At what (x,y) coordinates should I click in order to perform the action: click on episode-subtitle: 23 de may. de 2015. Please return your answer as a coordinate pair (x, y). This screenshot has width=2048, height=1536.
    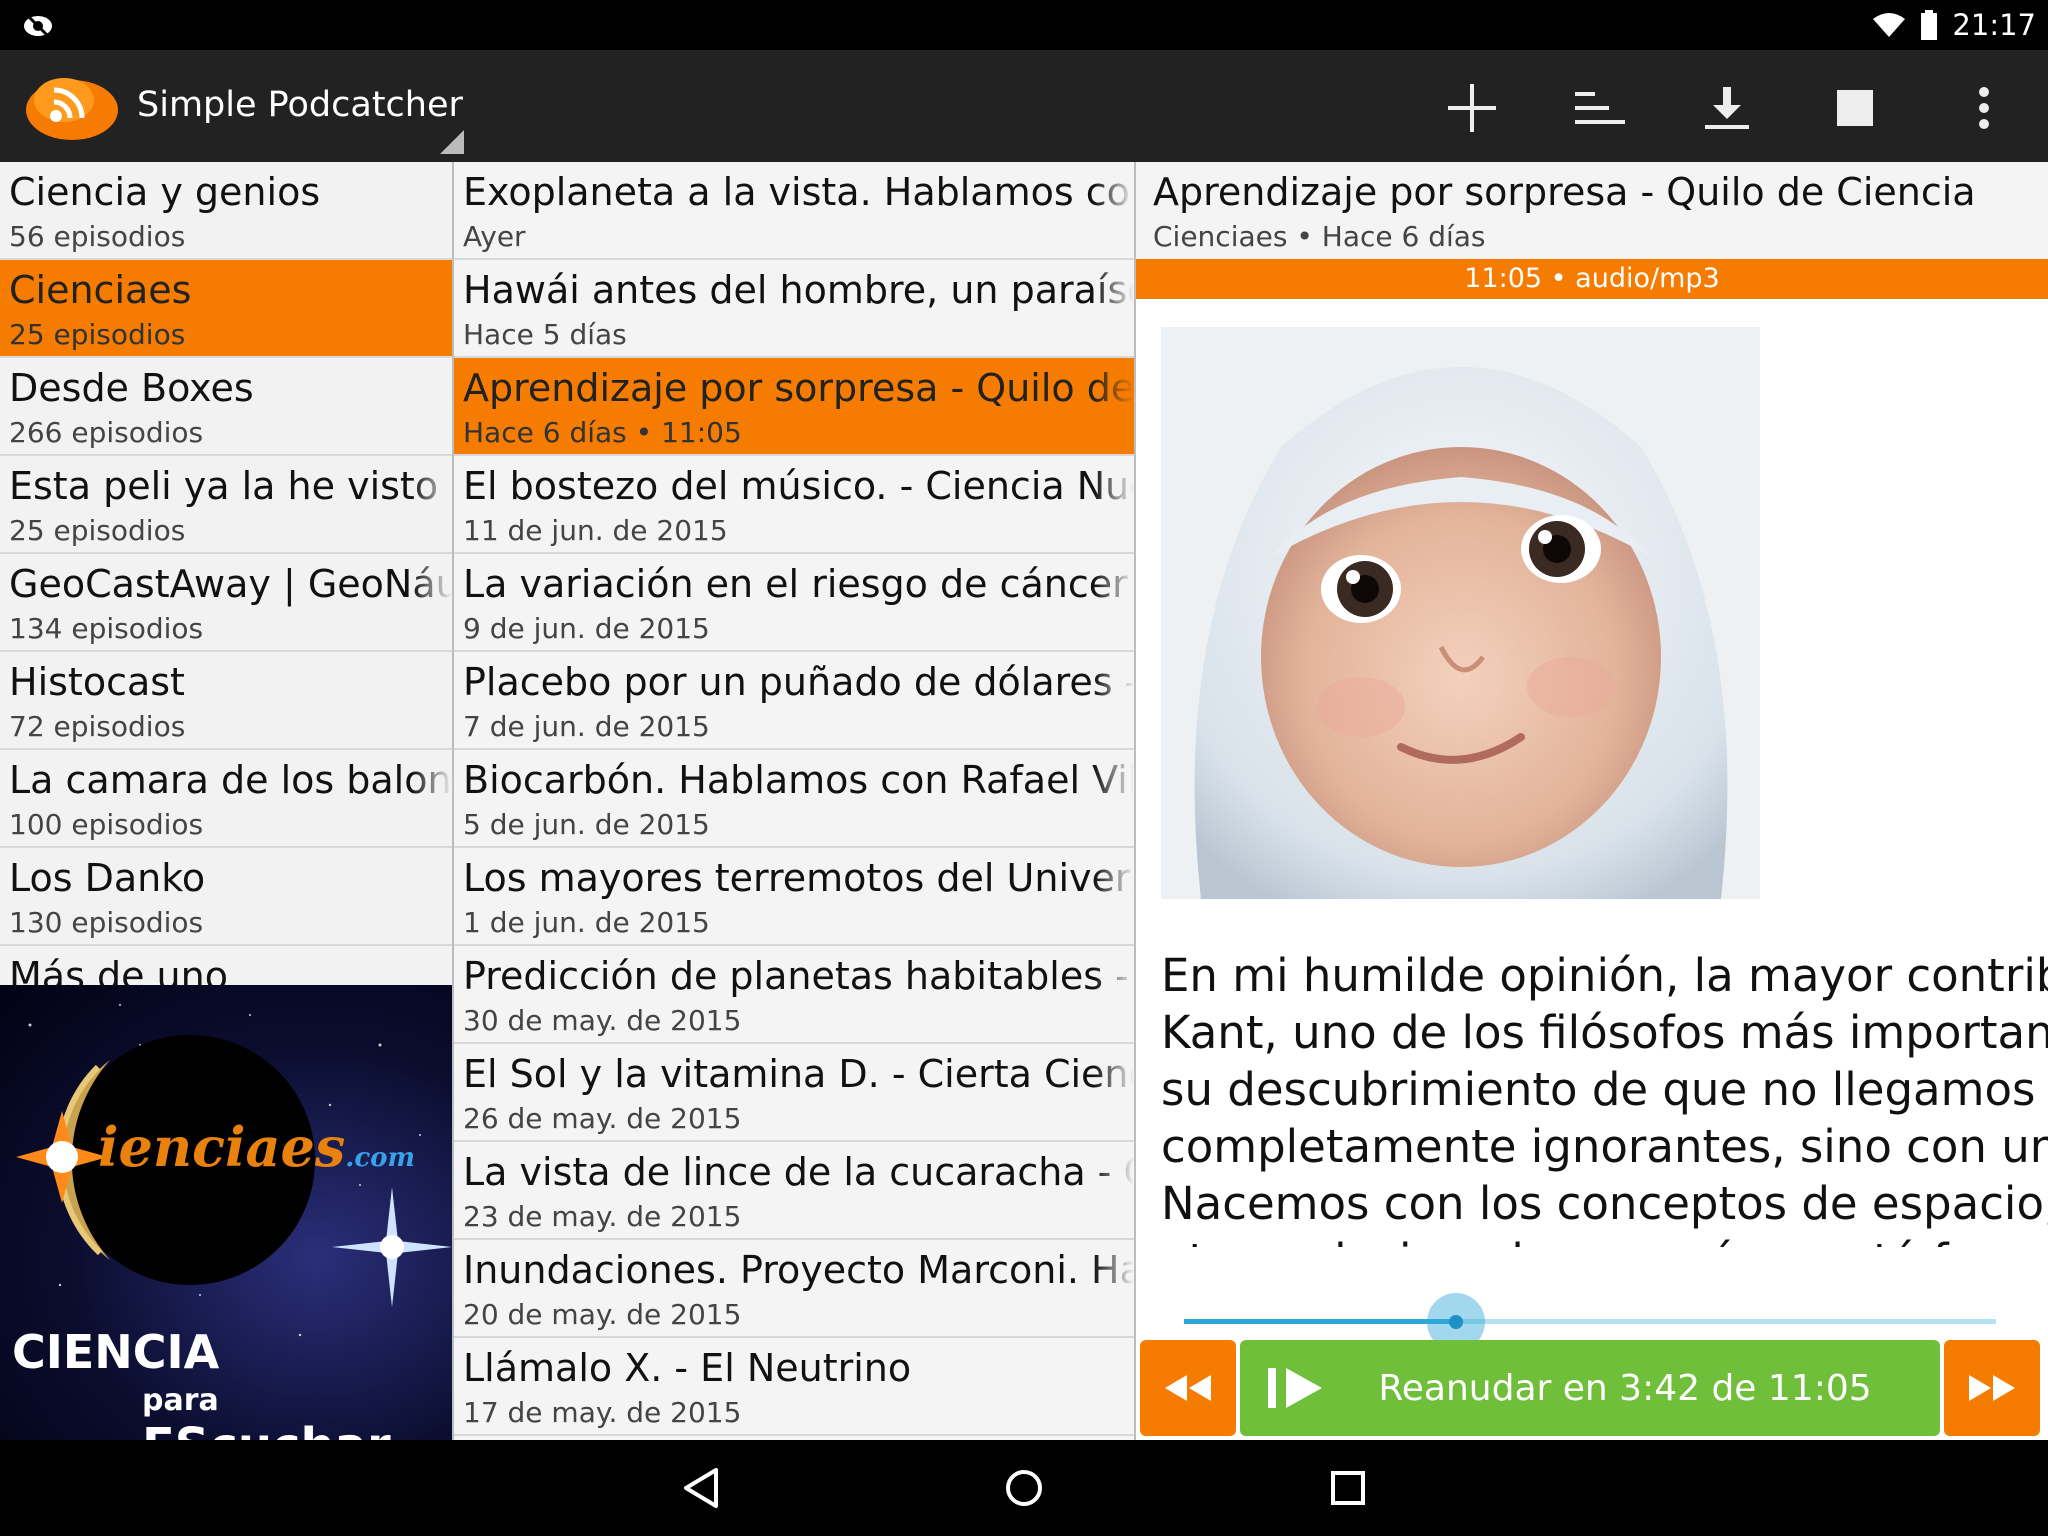
    Looking at the image, I should click on (602, 1216).